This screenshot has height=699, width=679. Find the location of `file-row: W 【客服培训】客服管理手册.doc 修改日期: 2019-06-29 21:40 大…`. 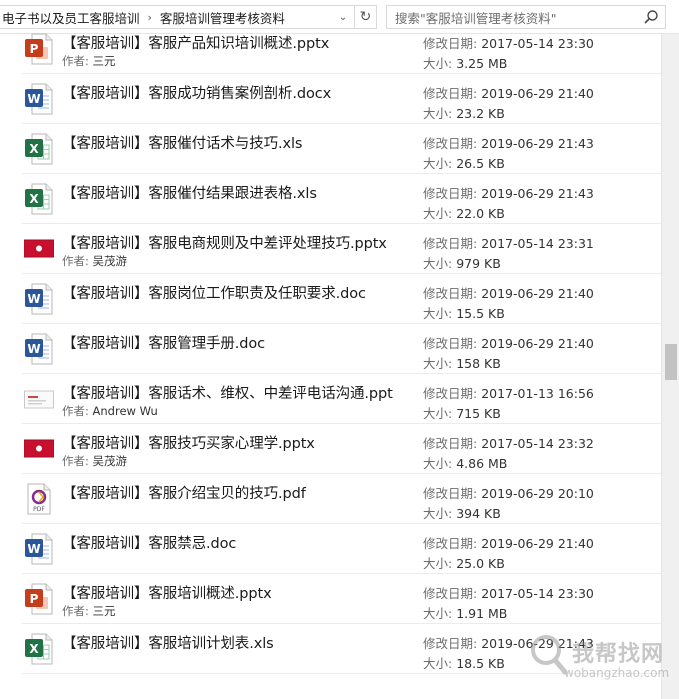

file-row: W 【客服培训】客服管理手册.doc 修改日期: 2019-06-29 21:40 大… is located at coordinates (330, 349).